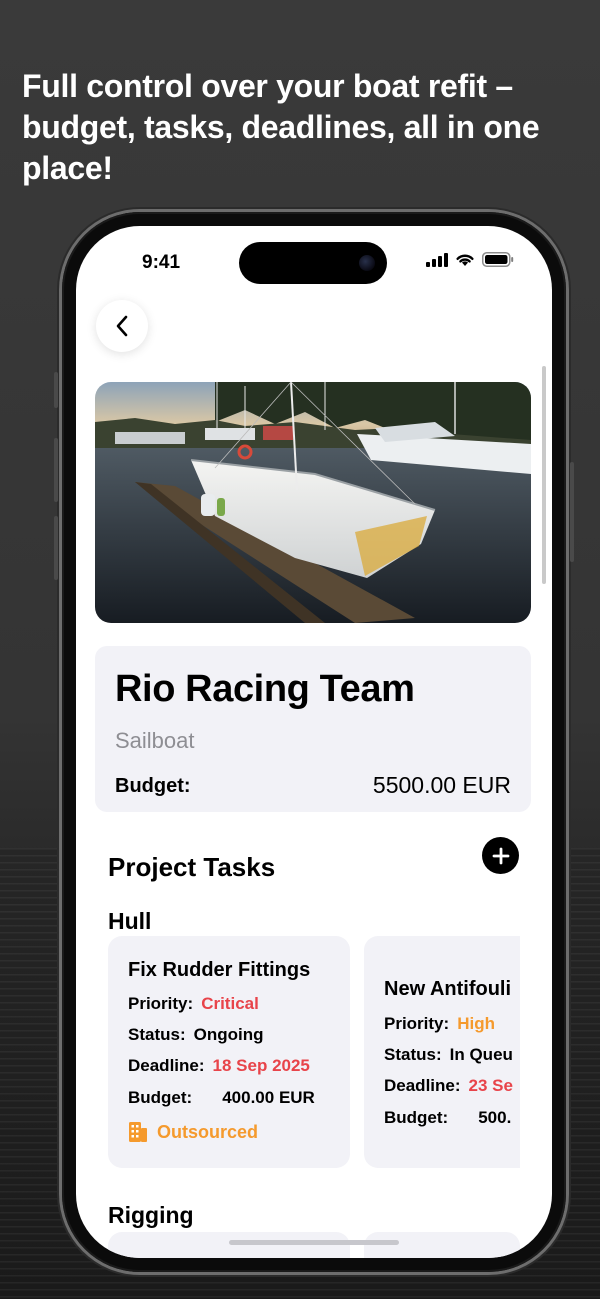  I want to click on task-status-row: Status: Ongoing, so click(196, 1035).